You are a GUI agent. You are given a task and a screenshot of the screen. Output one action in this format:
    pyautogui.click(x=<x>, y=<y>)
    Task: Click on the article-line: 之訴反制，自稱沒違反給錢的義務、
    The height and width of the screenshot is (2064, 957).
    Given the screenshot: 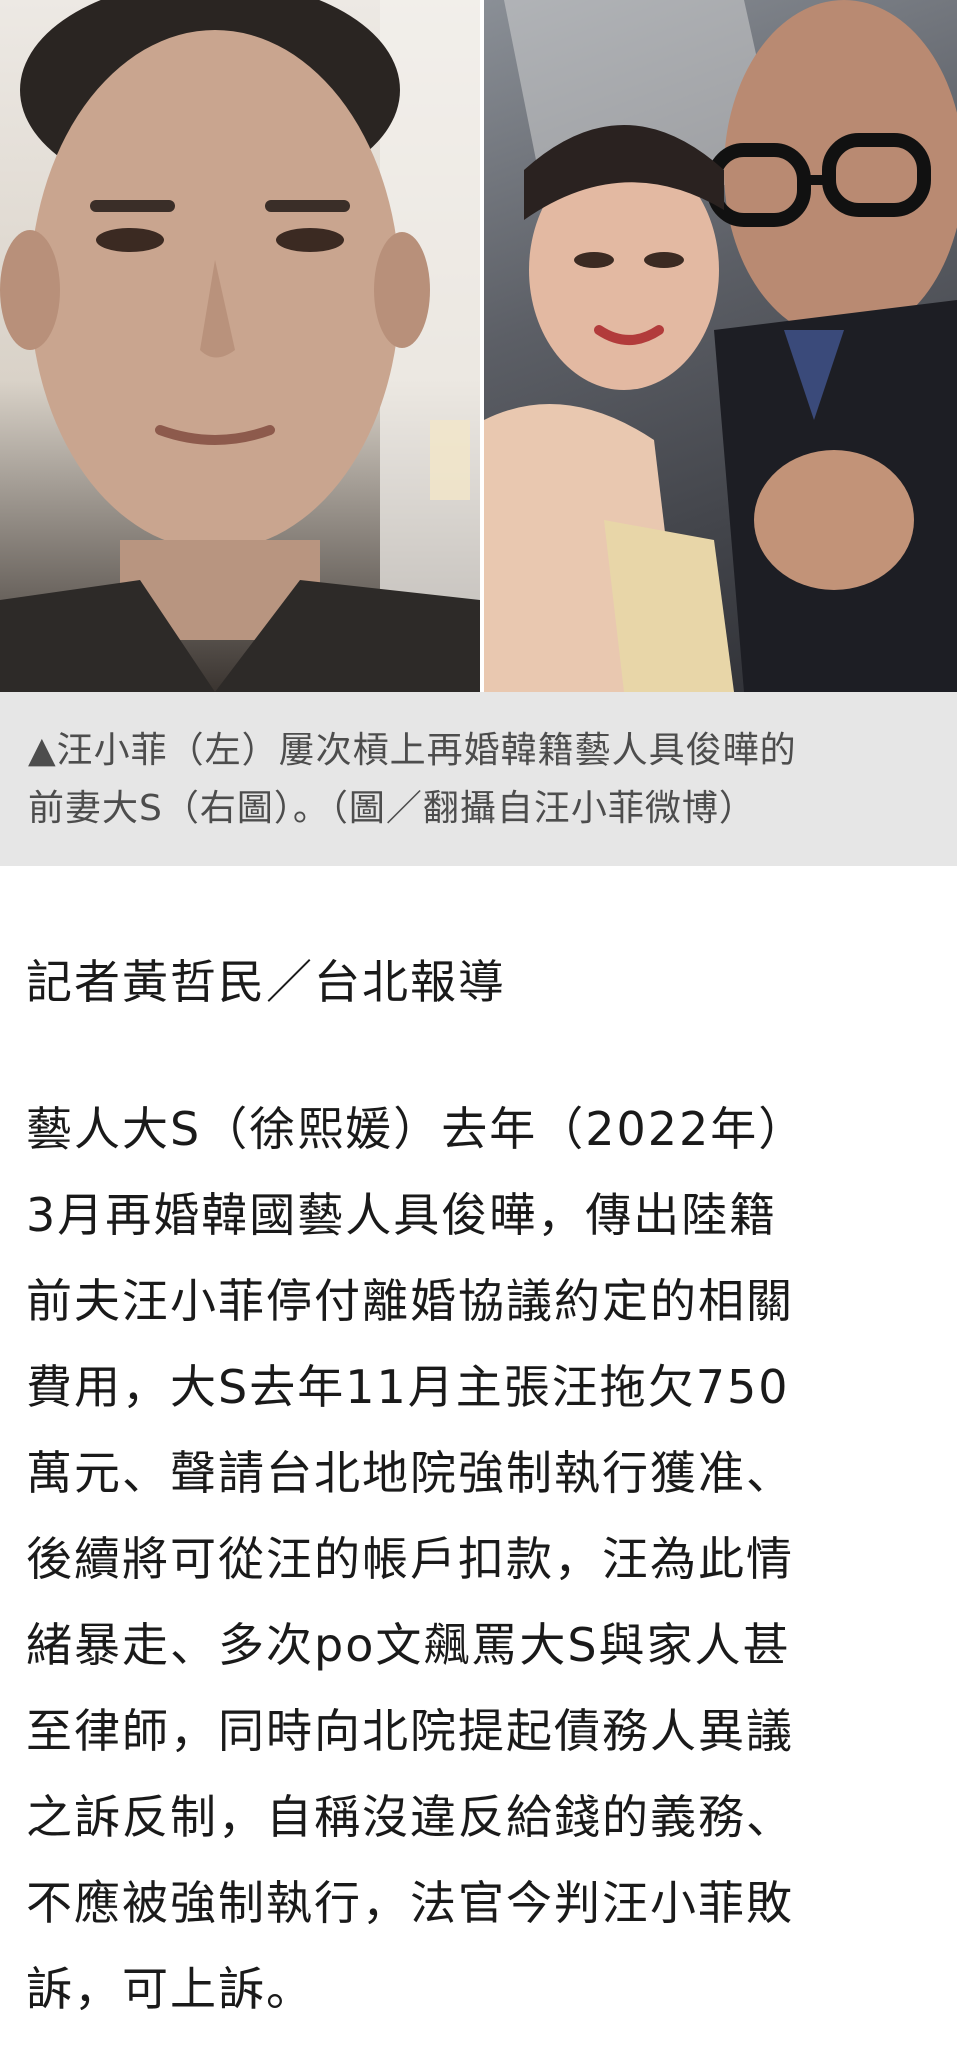 What is the action you would take?
    pyautogui.click(x=410, y=1817)
    